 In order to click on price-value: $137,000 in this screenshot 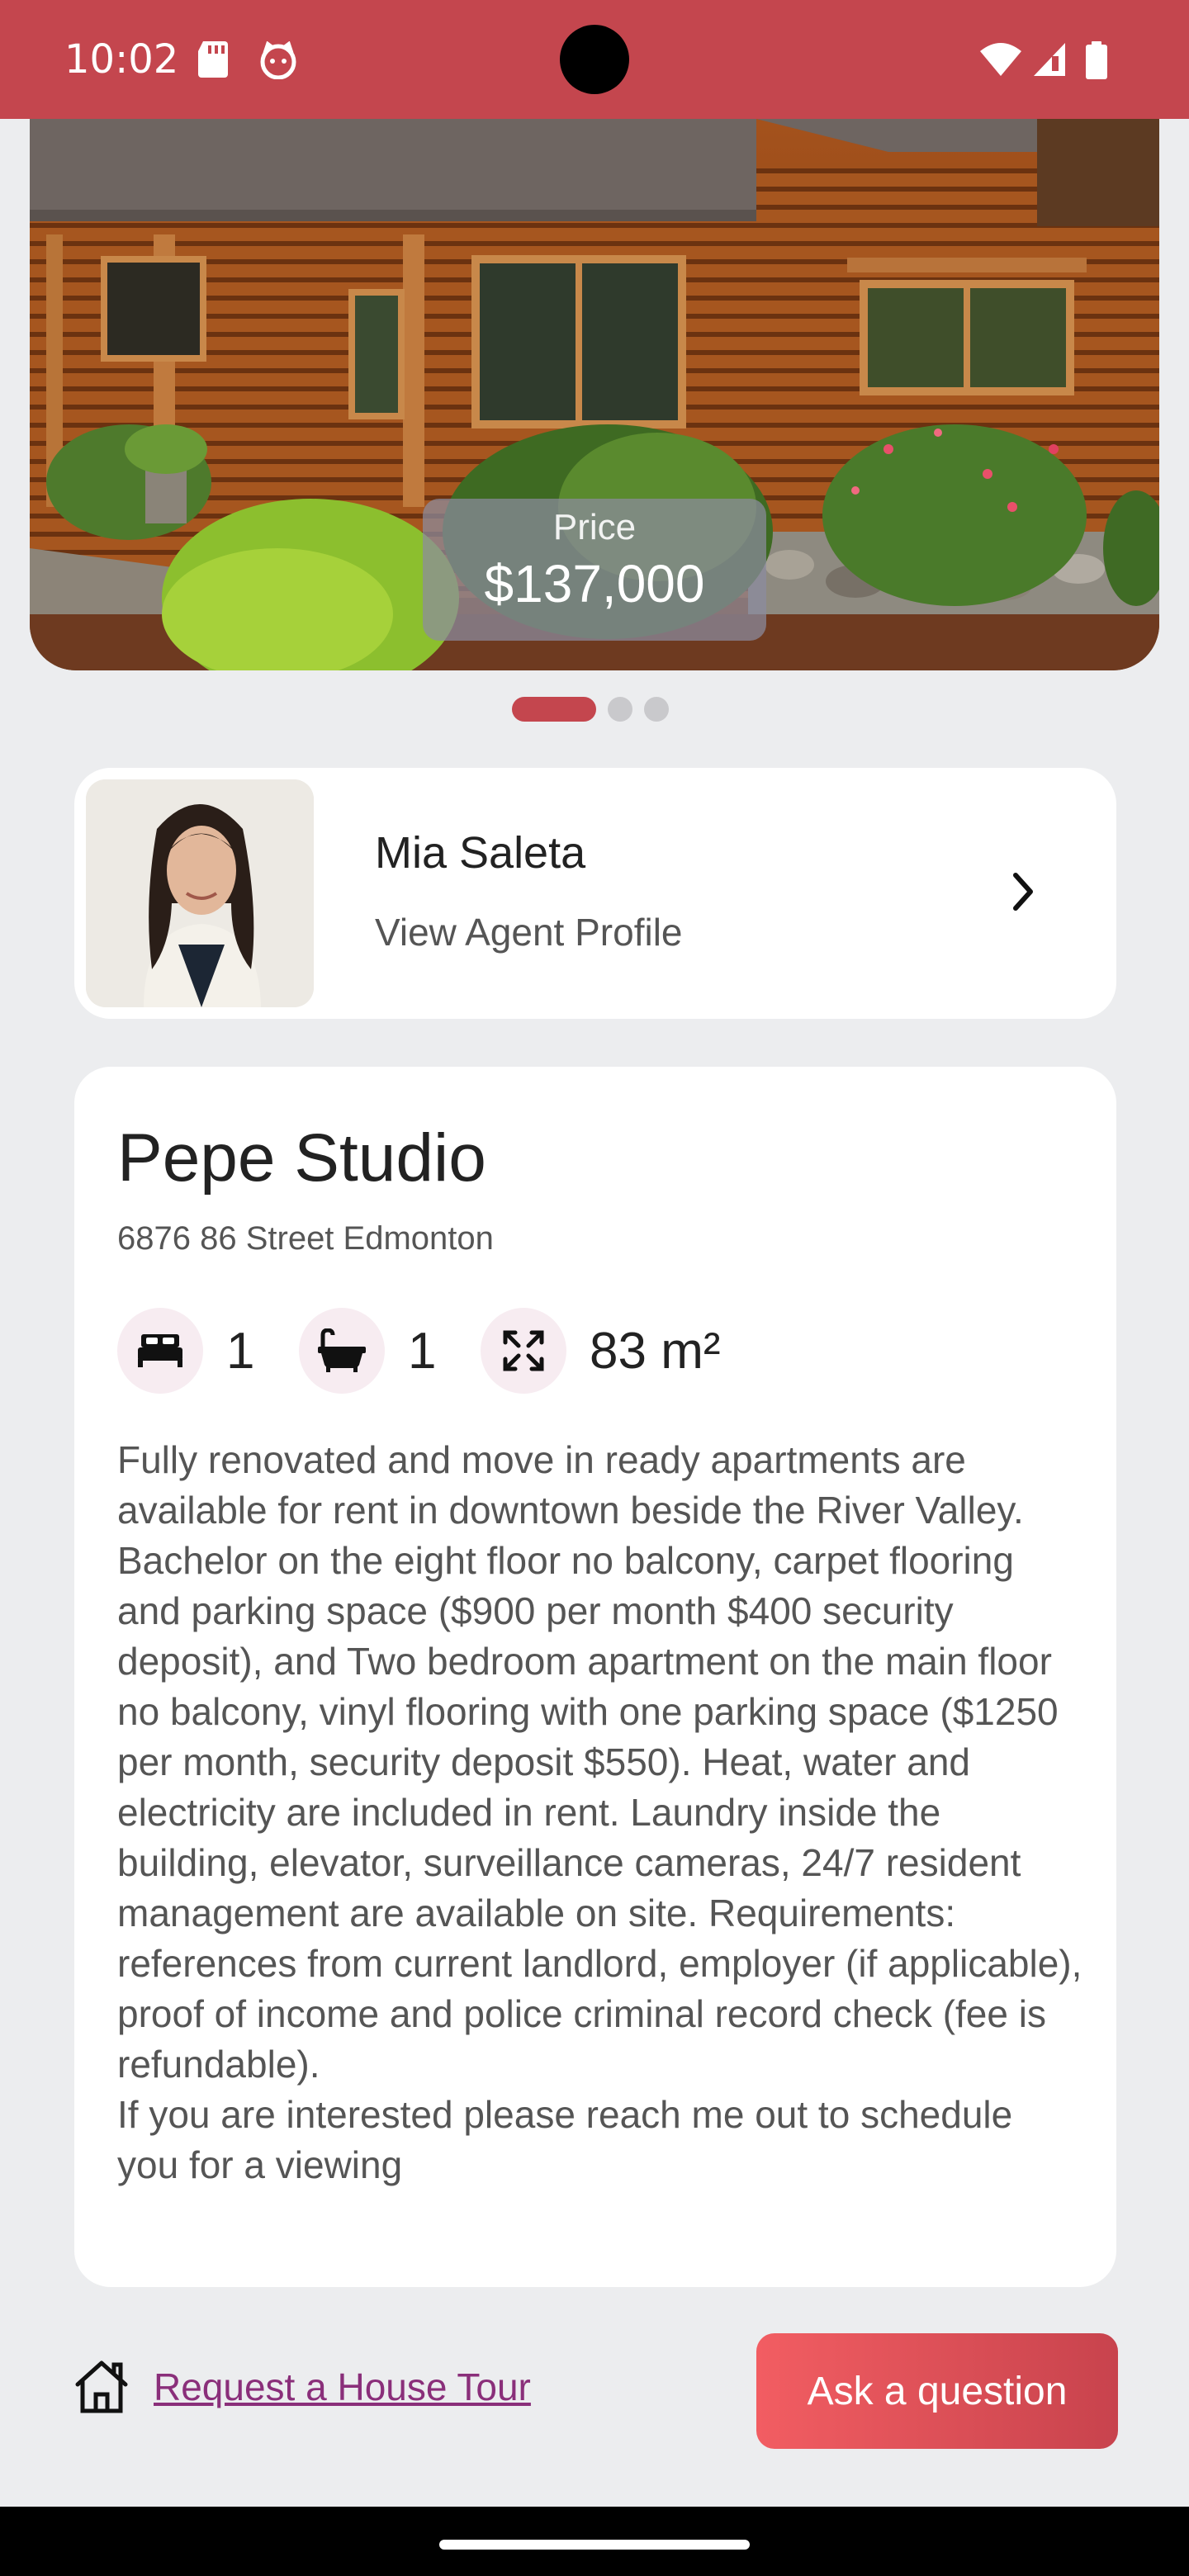, I will do `click(594, 583)`.